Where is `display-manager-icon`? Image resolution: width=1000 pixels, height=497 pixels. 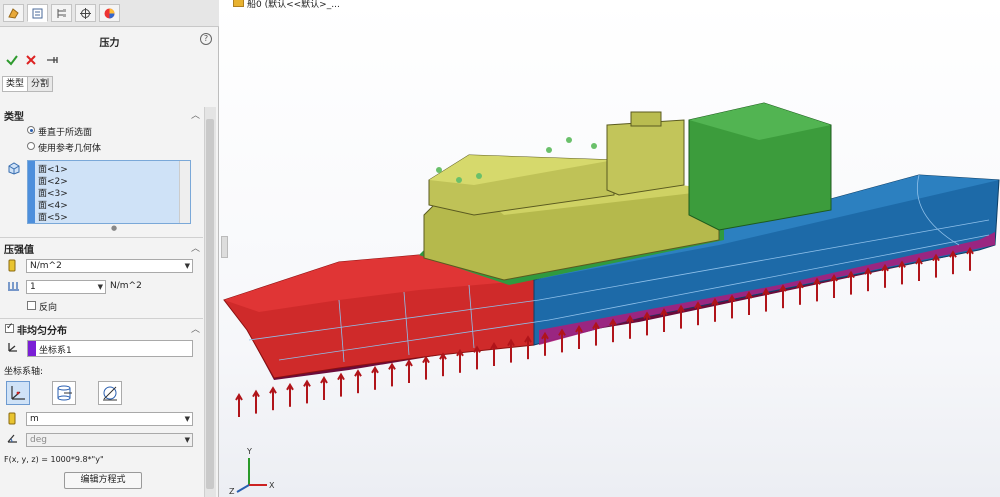 display-manager-icon is located at coordinates (109, 13).